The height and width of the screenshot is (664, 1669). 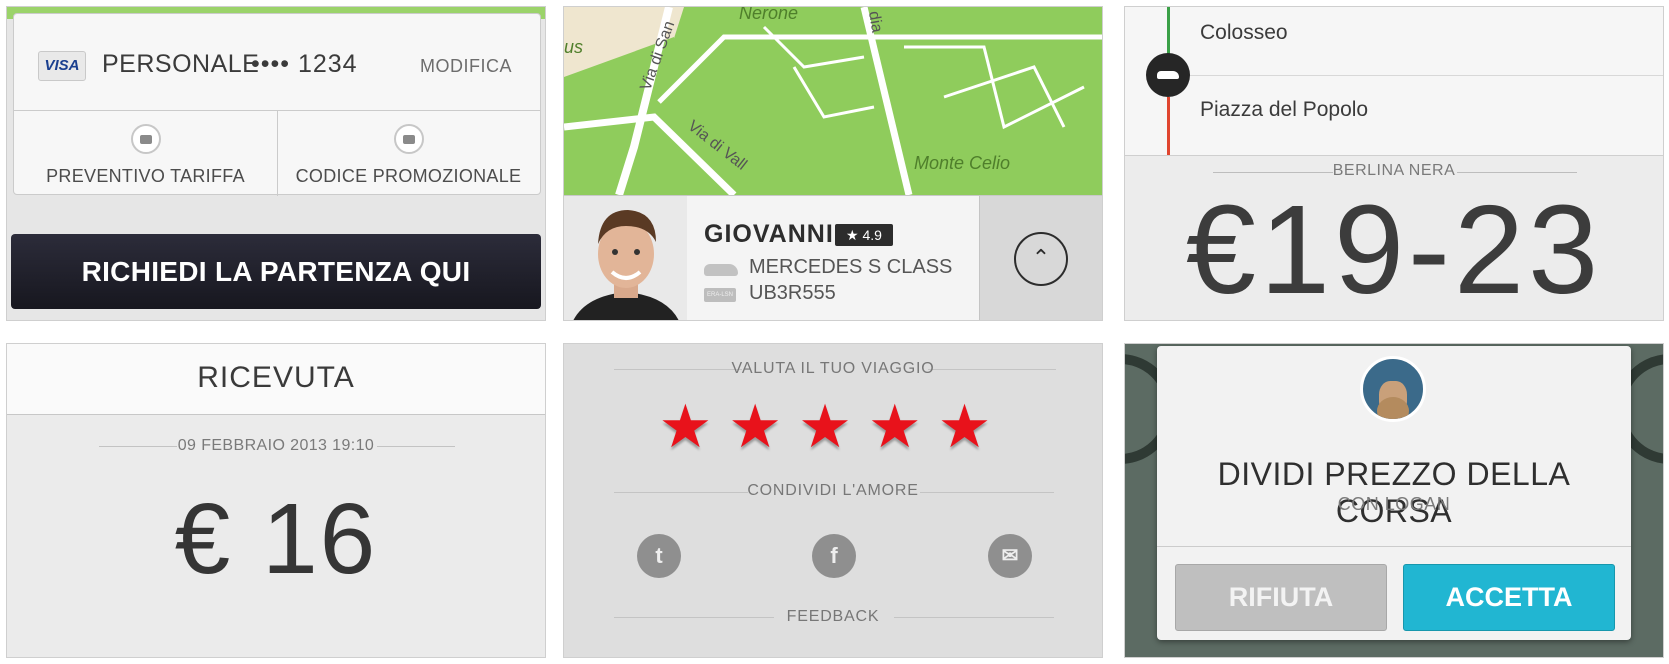 I want to click on request-pickup-button: RICHIEDI LA PARTENZA QUI, so click(x=276, y=271).